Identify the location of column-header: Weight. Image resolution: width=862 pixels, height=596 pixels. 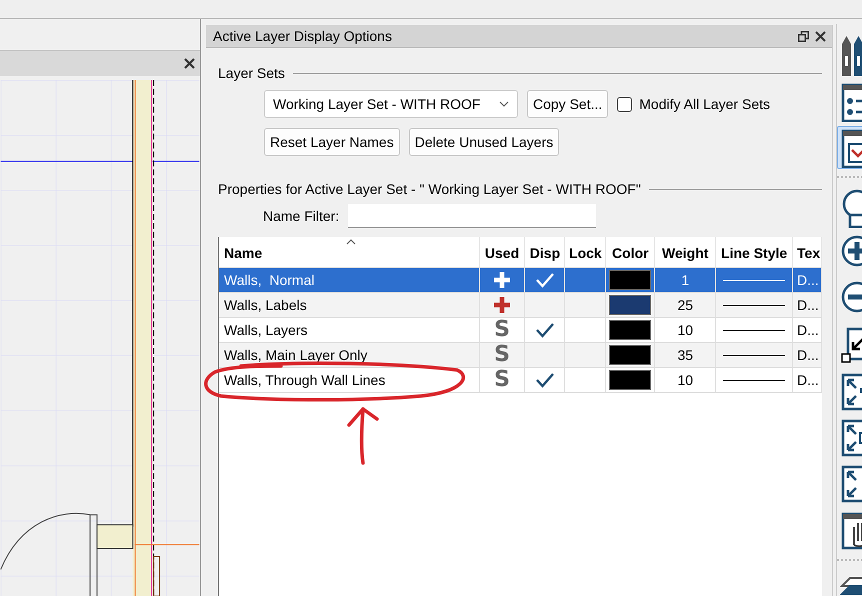
(685, 252).